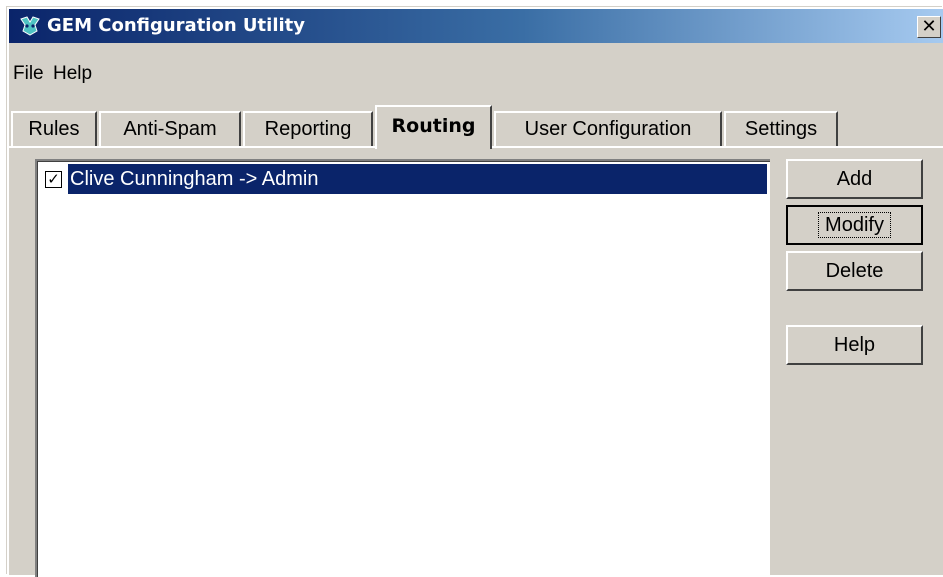  I want to click on tab-anti-spam: Anti-Spam, so click(170, 128).